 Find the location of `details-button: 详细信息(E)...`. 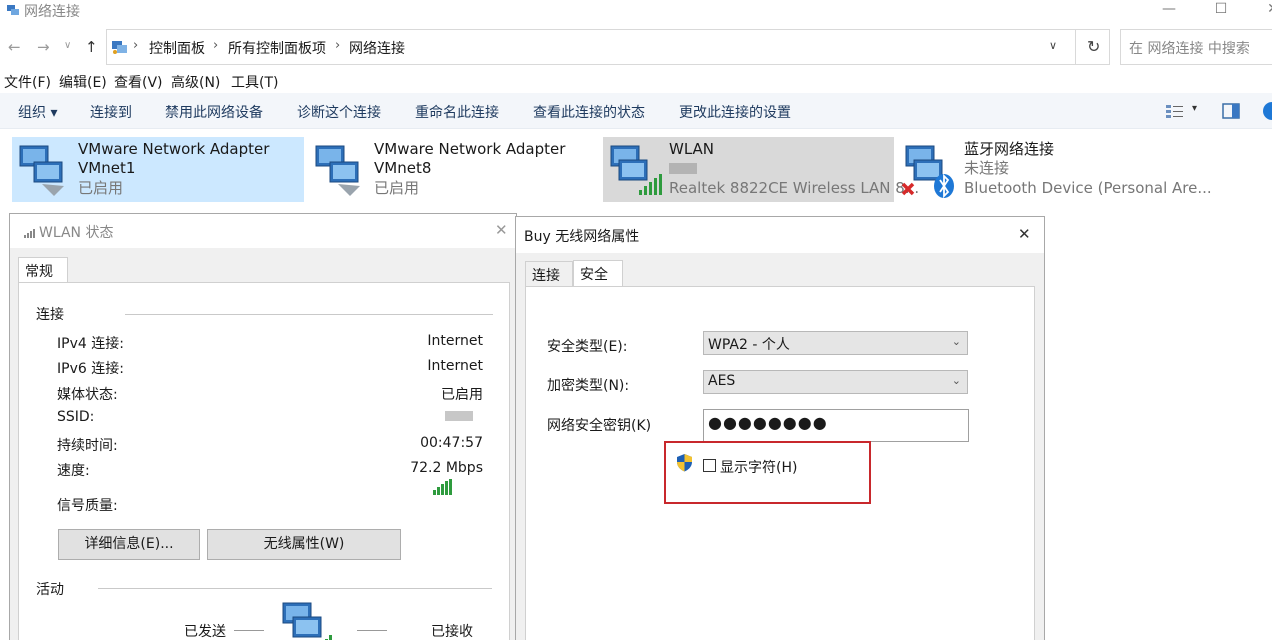

details-button: 详细信息(E)... is located at coordinates (129, 544).